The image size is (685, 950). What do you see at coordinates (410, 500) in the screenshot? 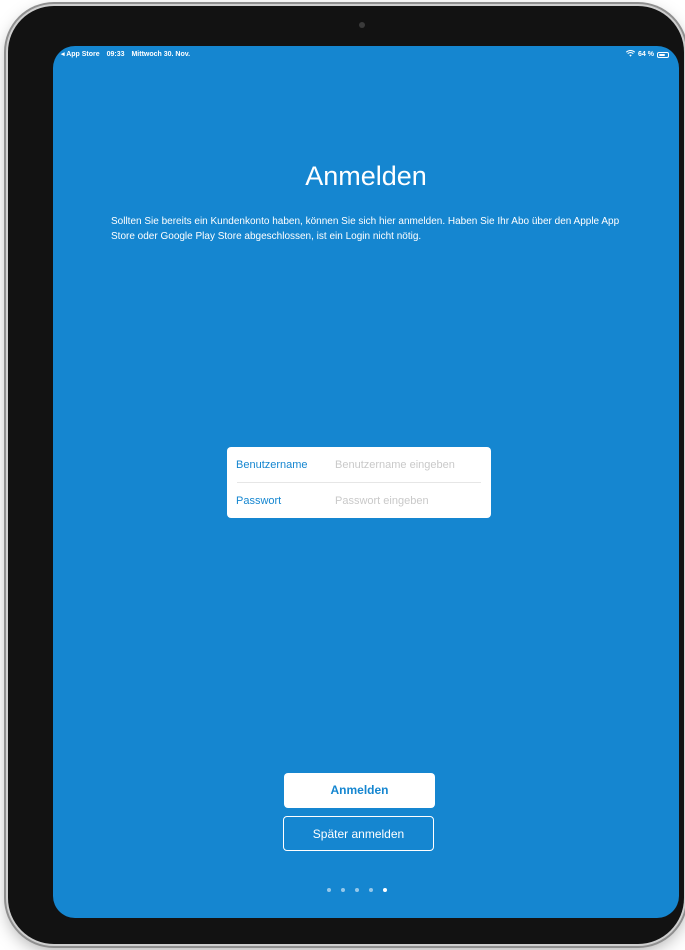
I see `password-input` at bounding box center [410, 500].